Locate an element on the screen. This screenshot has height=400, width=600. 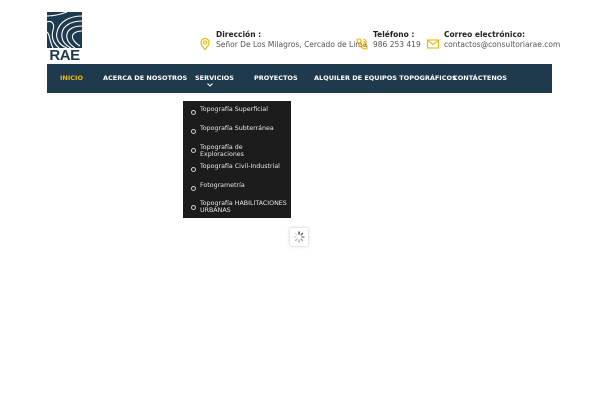
dropdown-item-topografia-superficial: Topografía Superficial is located at coordinates (237, 110).